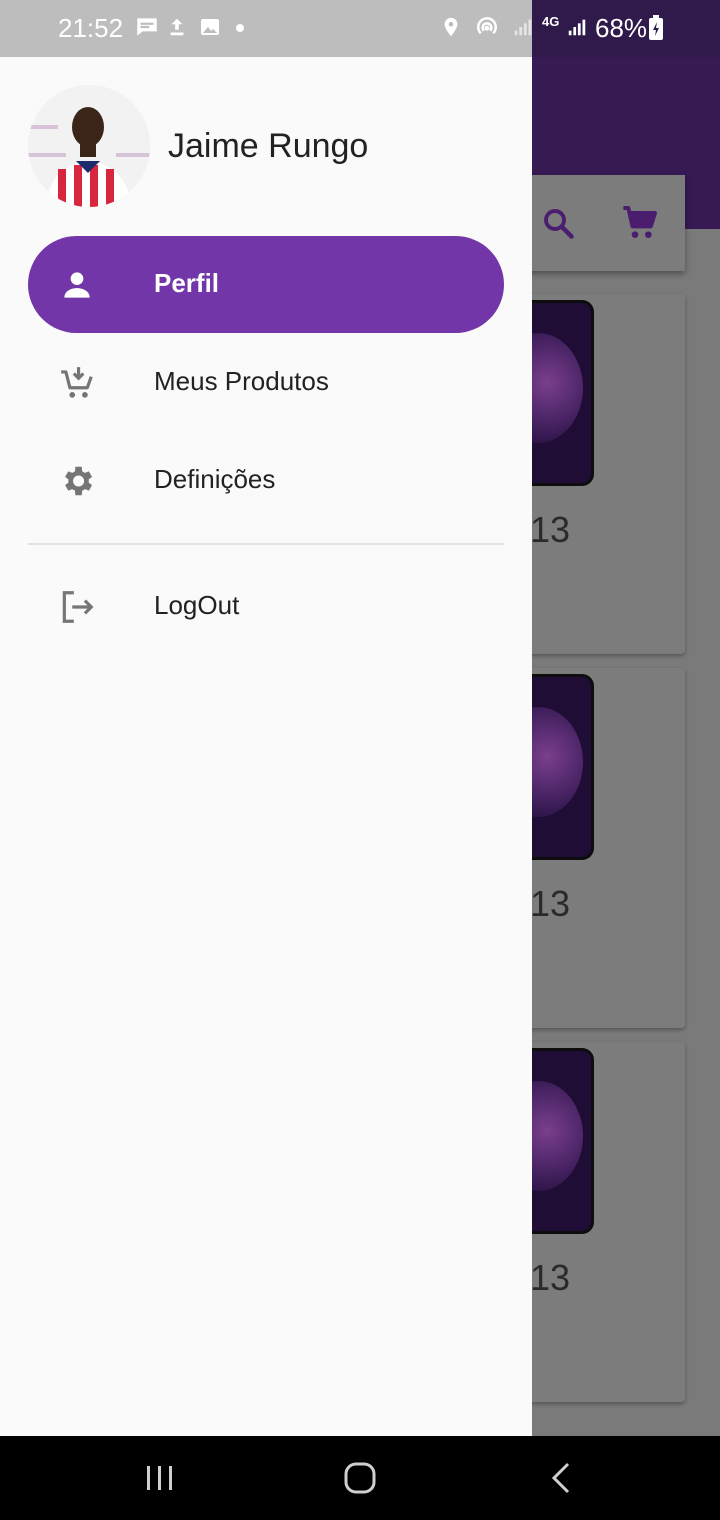 Image resolution: width=720 pixels, height=1520 pixels. I want to click on avatar, so click(89, 146).